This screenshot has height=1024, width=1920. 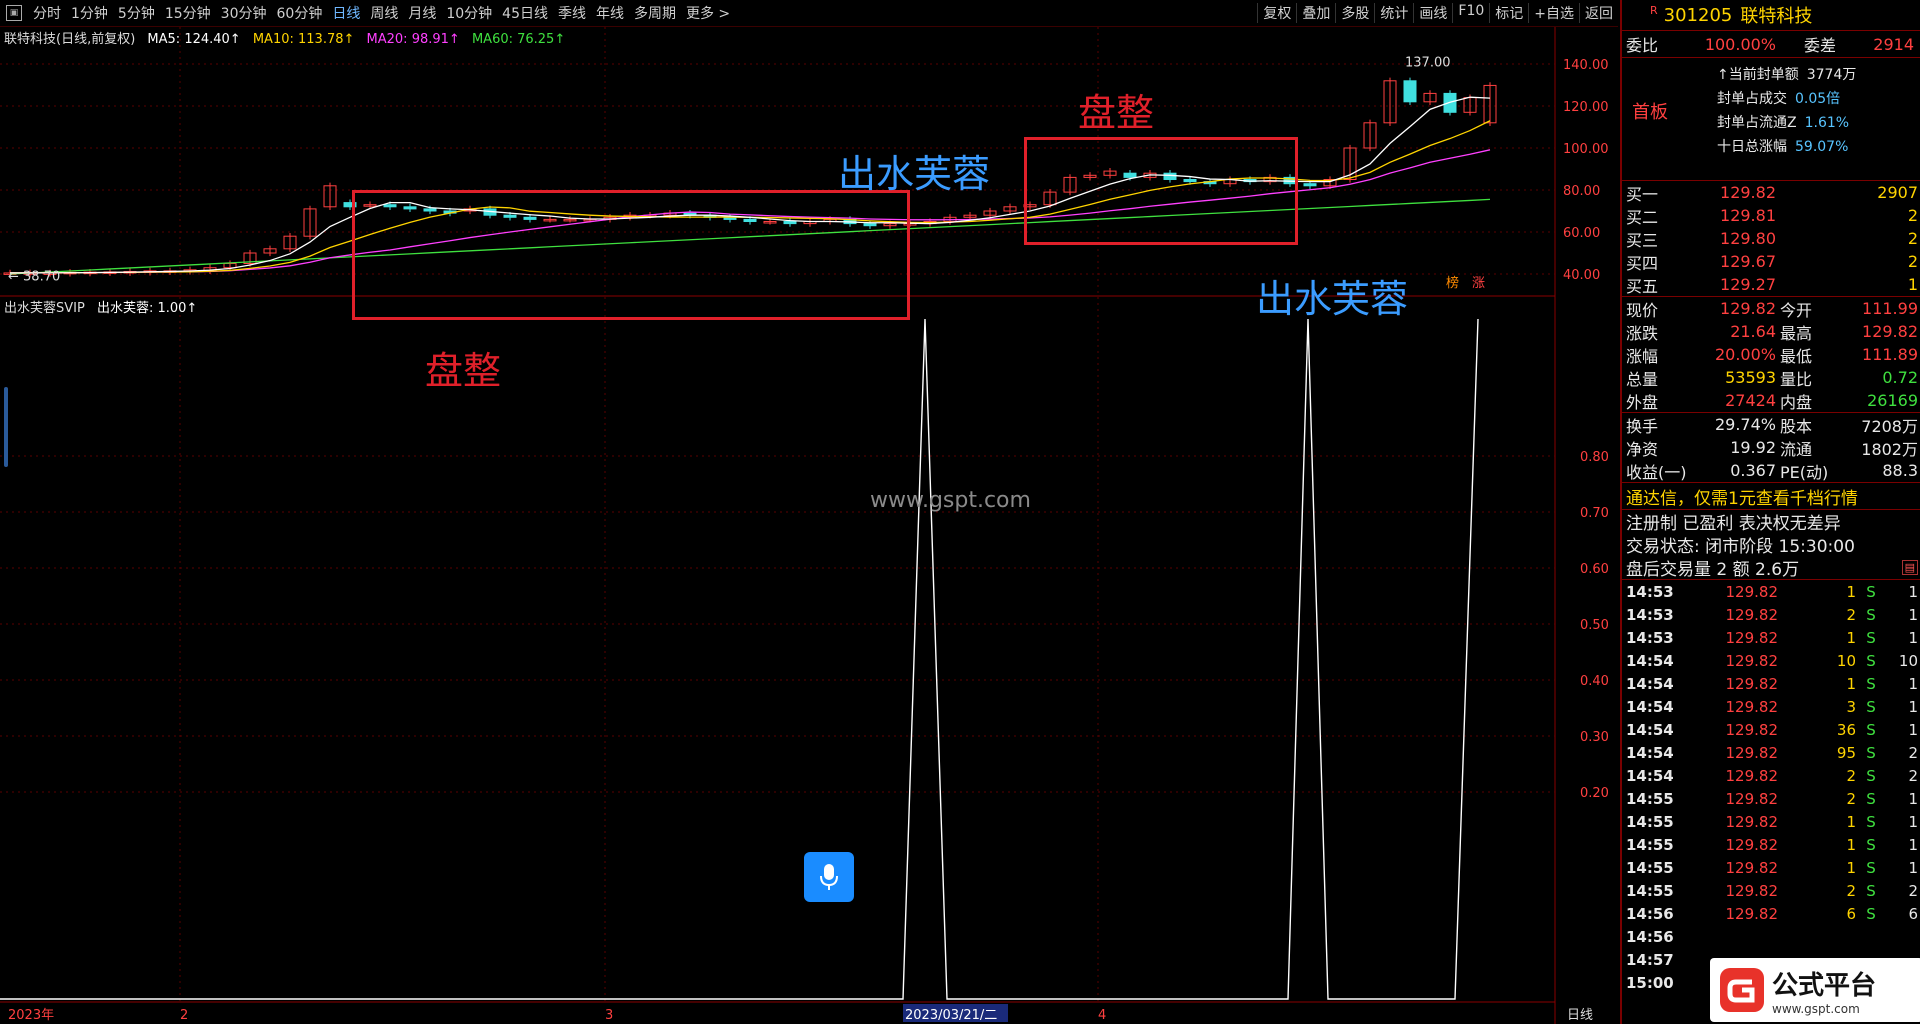 What do you see at coordinates (1745, 354) in the screenshot?
I see `stat-value: 20.00%` at bounding box center [1745, 354].